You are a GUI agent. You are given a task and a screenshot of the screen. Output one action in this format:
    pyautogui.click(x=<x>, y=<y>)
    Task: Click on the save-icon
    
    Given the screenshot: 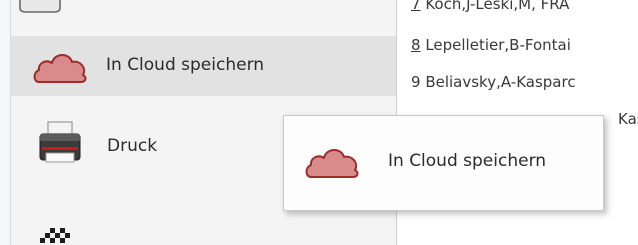 What is the action you would take?
    pyautogui.click(x=40, y=6)
    